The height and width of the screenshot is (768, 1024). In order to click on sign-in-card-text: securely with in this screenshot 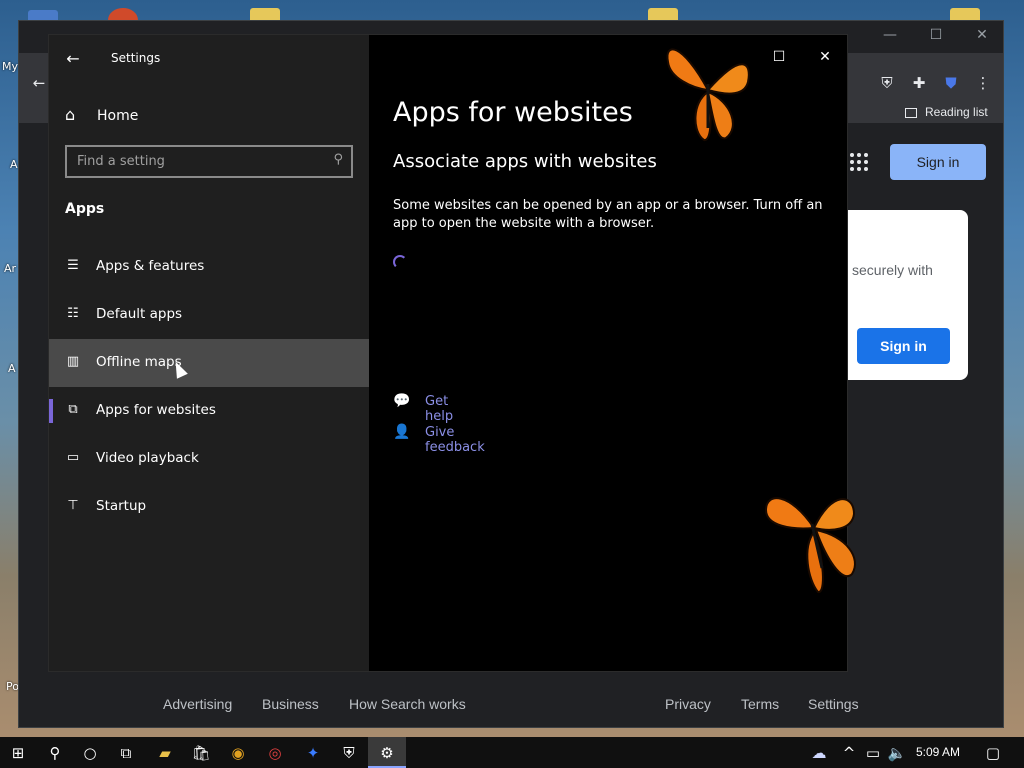, I will do `click(892, 270)`.